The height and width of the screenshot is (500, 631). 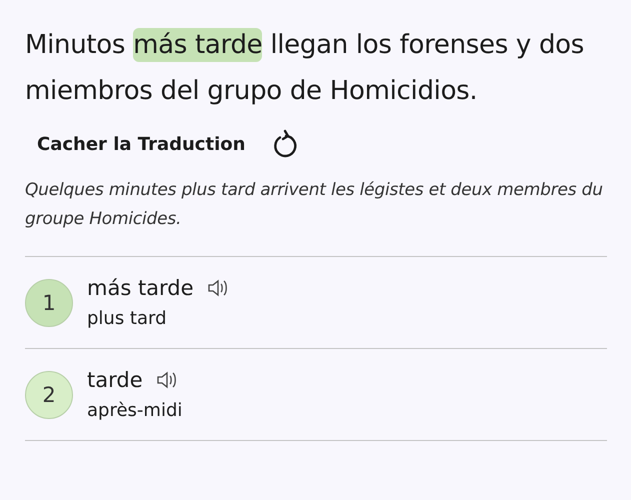 I want to click on hide-translation-button: Cacher la Traduction, so click(x=141, y=144).